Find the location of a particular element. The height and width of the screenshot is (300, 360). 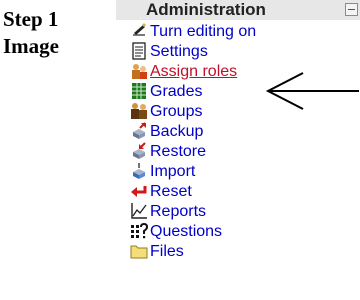

block-header: Administration is located at coordinates (238, 10).